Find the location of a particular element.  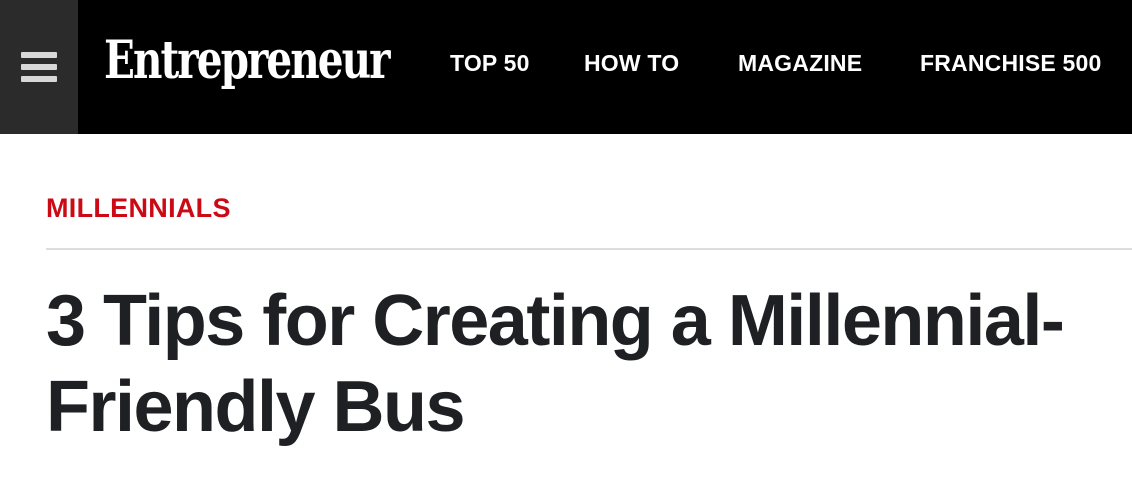

site-logo: Entrepreneur is located at coordinates (247, 61).